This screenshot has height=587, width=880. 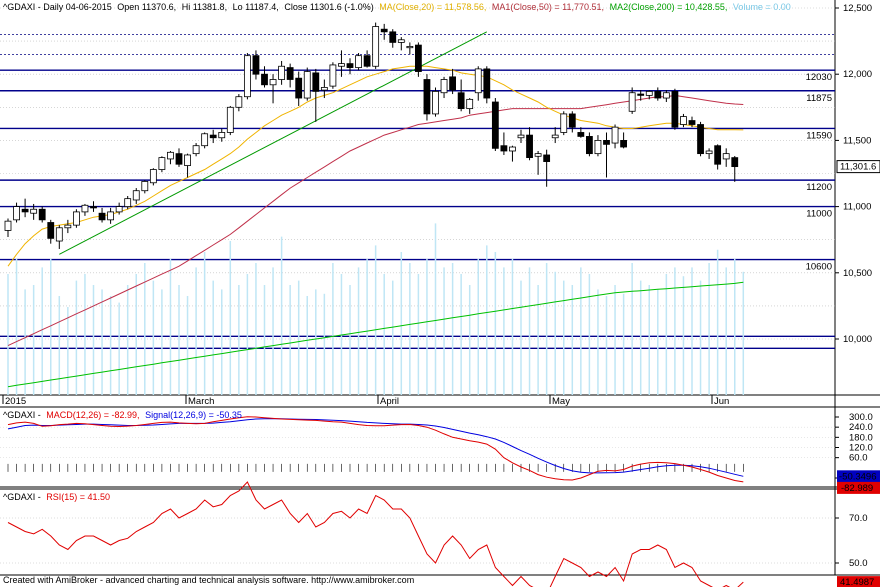 I want to click on y-tick-label: 11,000, so click(x=857, y=207).